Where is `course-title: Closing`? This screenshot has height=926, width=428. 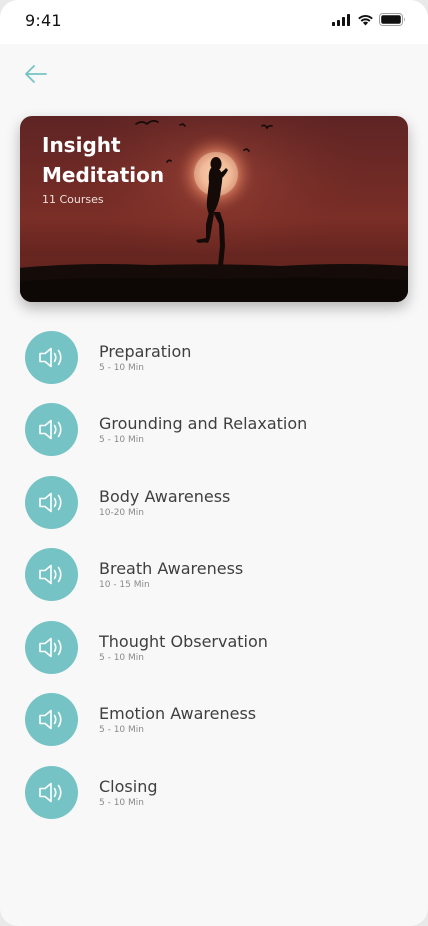 course-title: Closing is located at coordinates (128, 786).